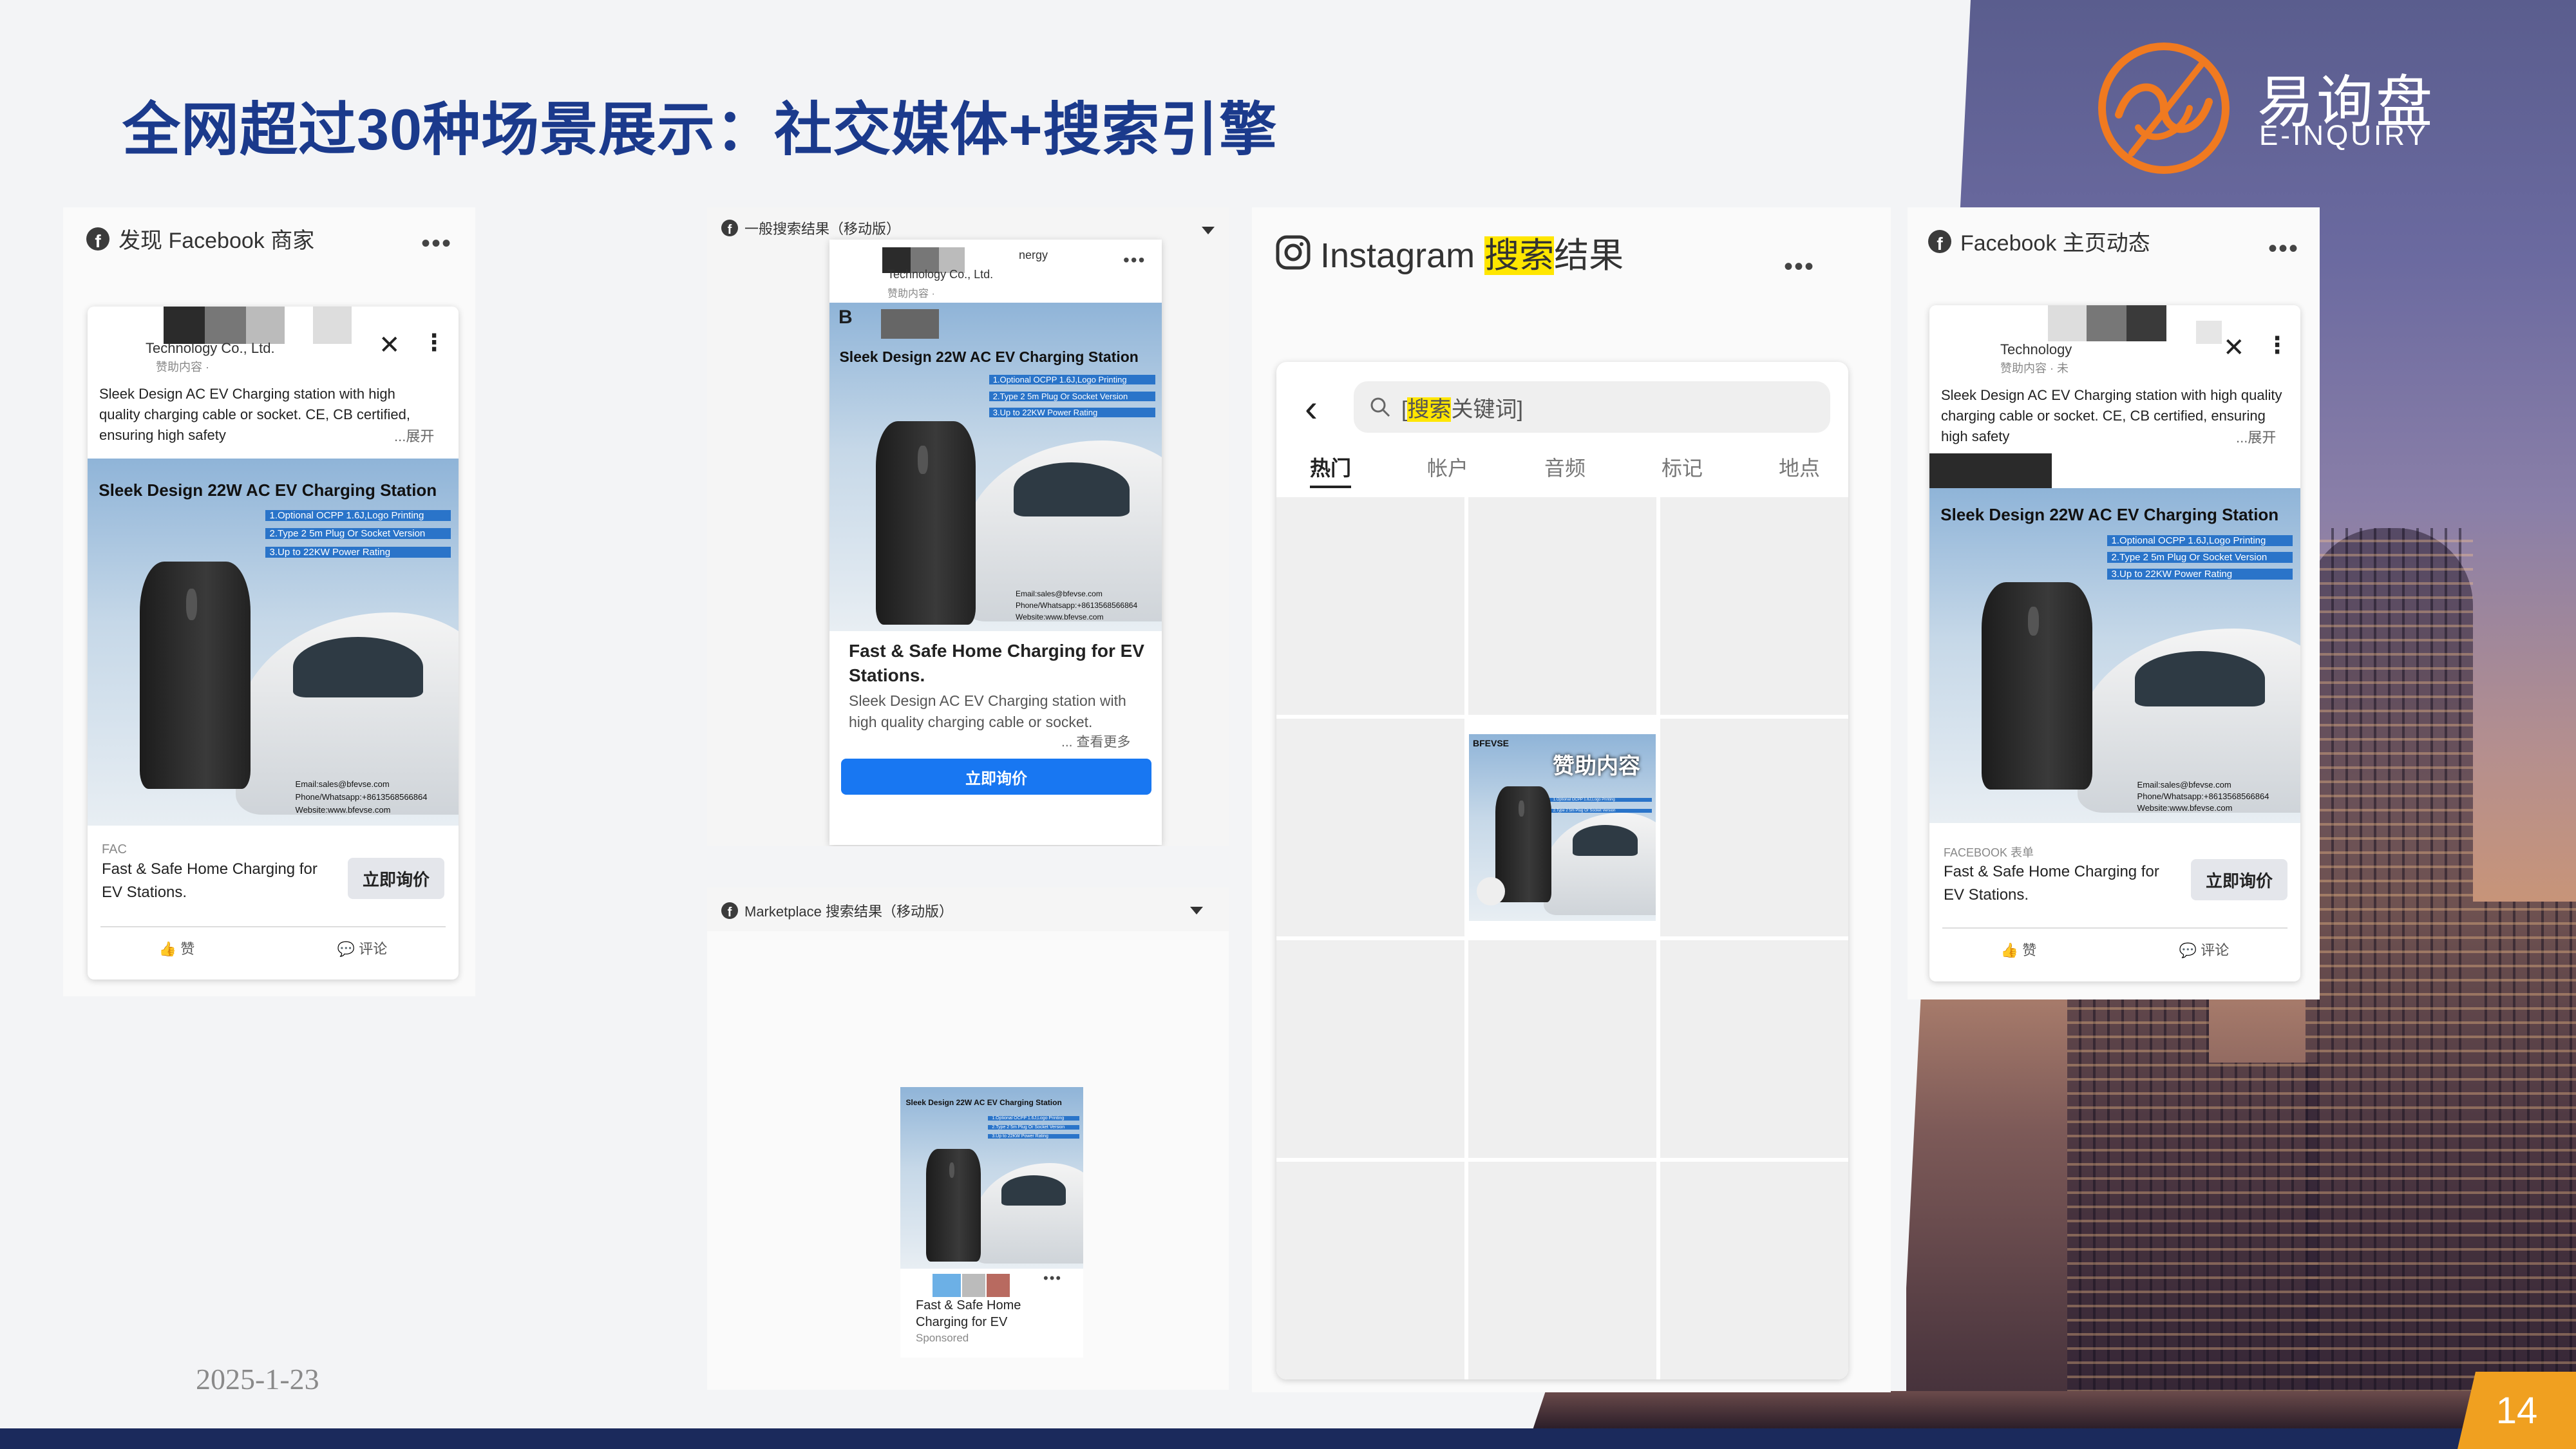 This screenshot has height=1449, width=2576. I want to click on back-arrow-icon: ‹, so click(1311, 409).